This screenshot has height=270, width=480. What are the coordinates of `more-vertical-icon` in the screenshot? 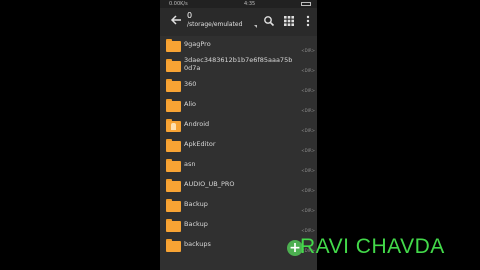 It's located at (308, 21).